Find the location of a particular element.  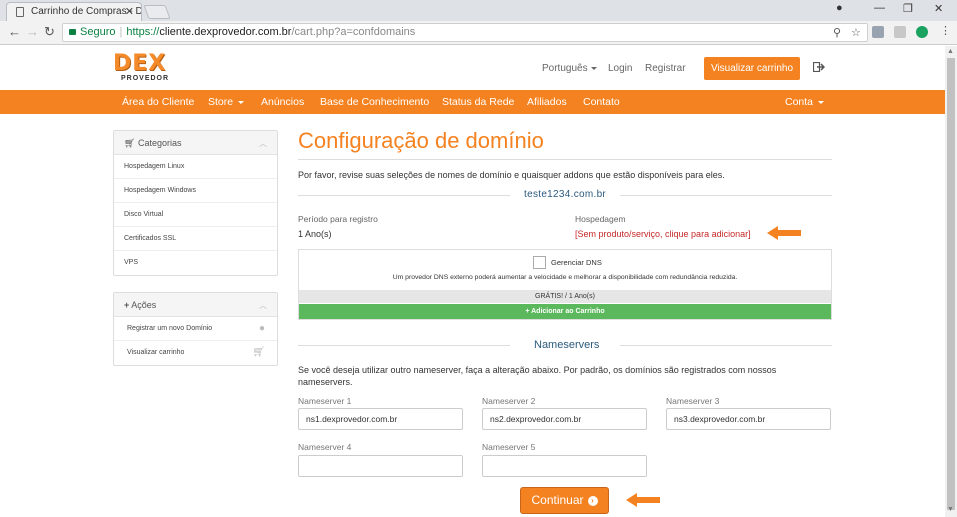

nameserver-3-label: Nameserver 3 is located at coordinates (693, 401).